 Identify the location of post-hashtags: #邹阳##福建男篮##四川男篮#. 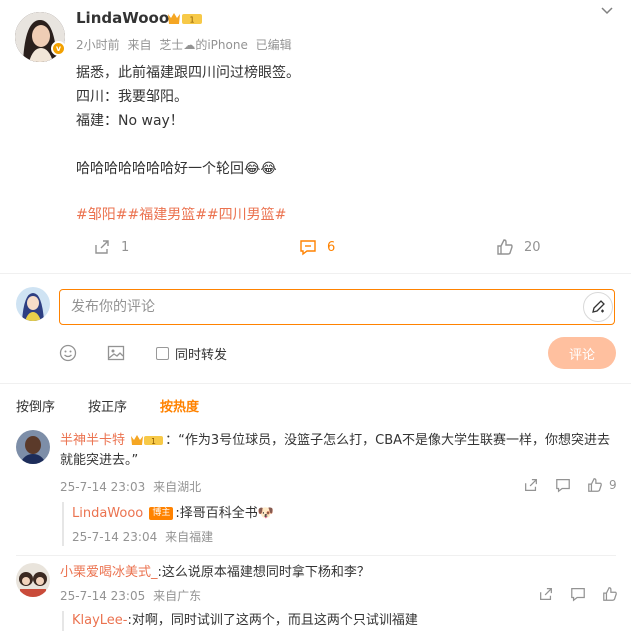
(181, 214).